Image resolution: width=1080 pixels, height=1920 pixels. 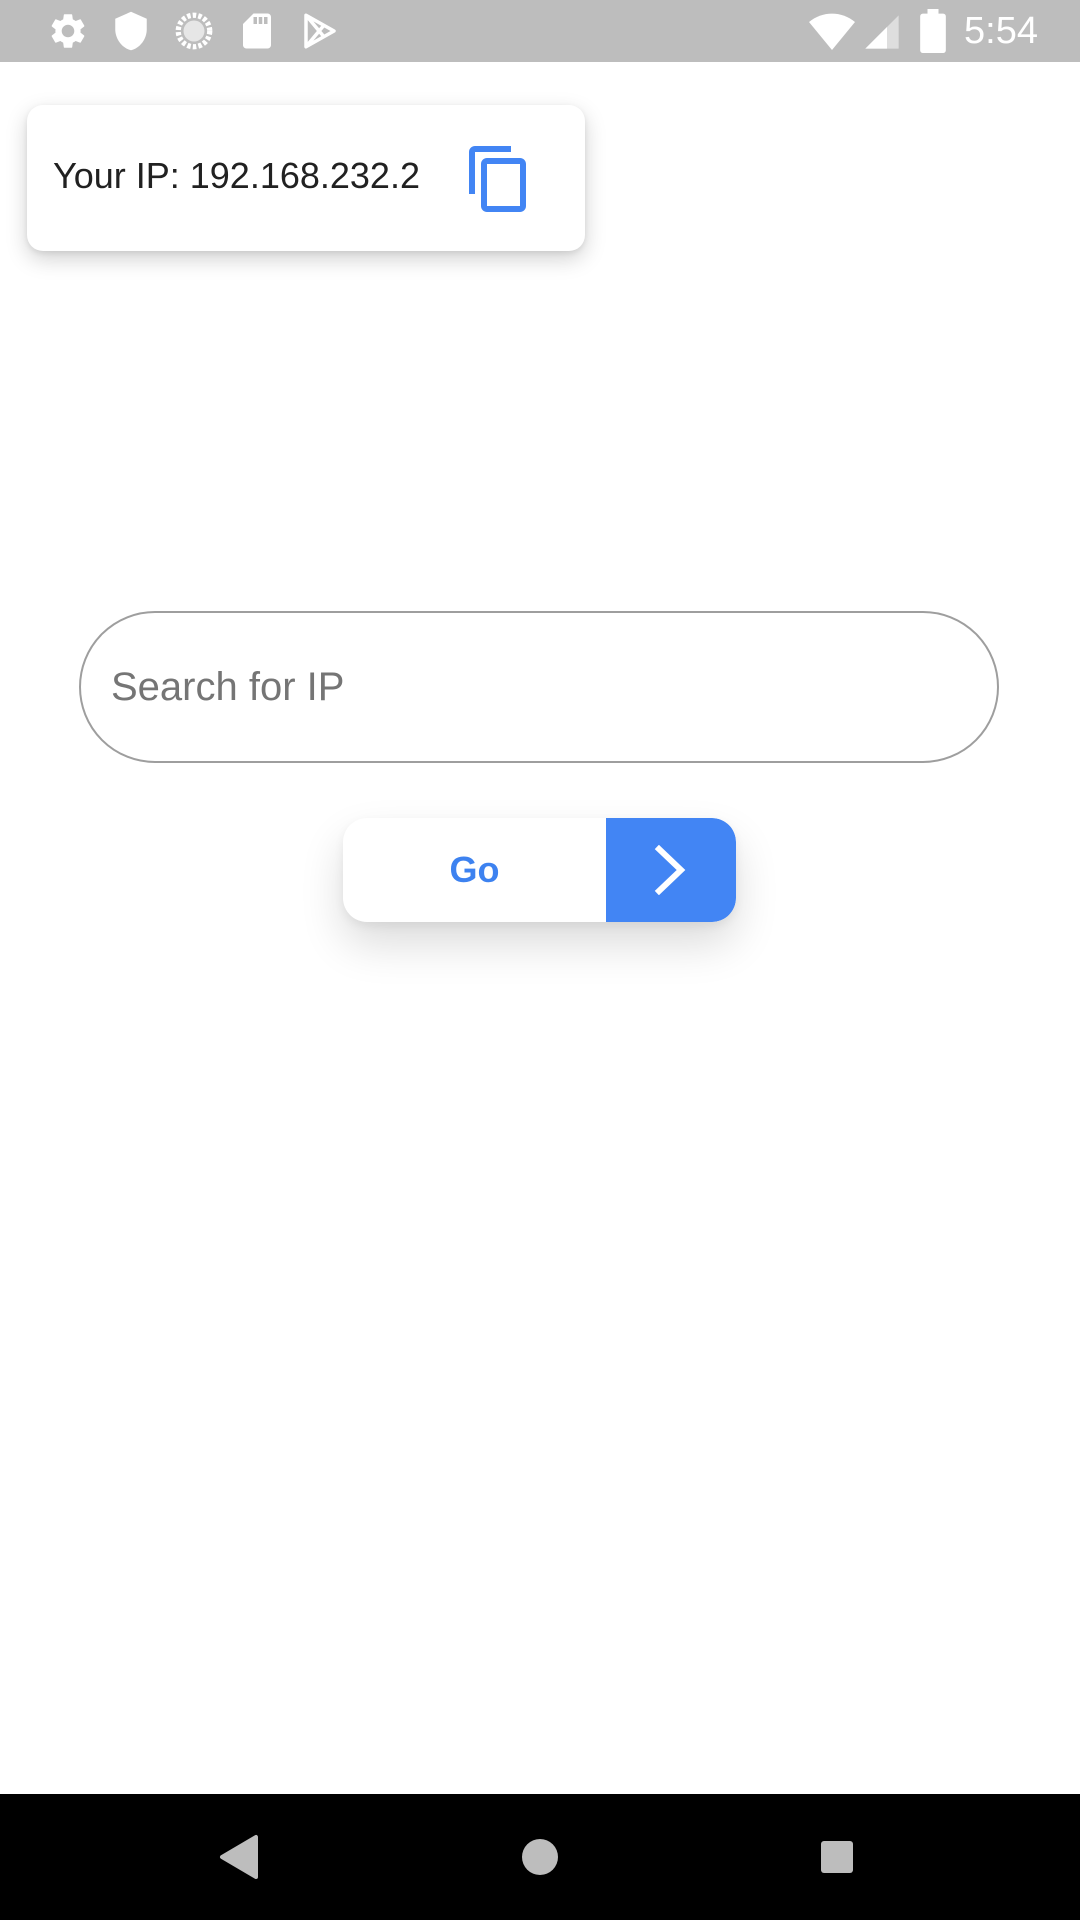 I want to click on play-store-icon, so click(x=320, y=31).